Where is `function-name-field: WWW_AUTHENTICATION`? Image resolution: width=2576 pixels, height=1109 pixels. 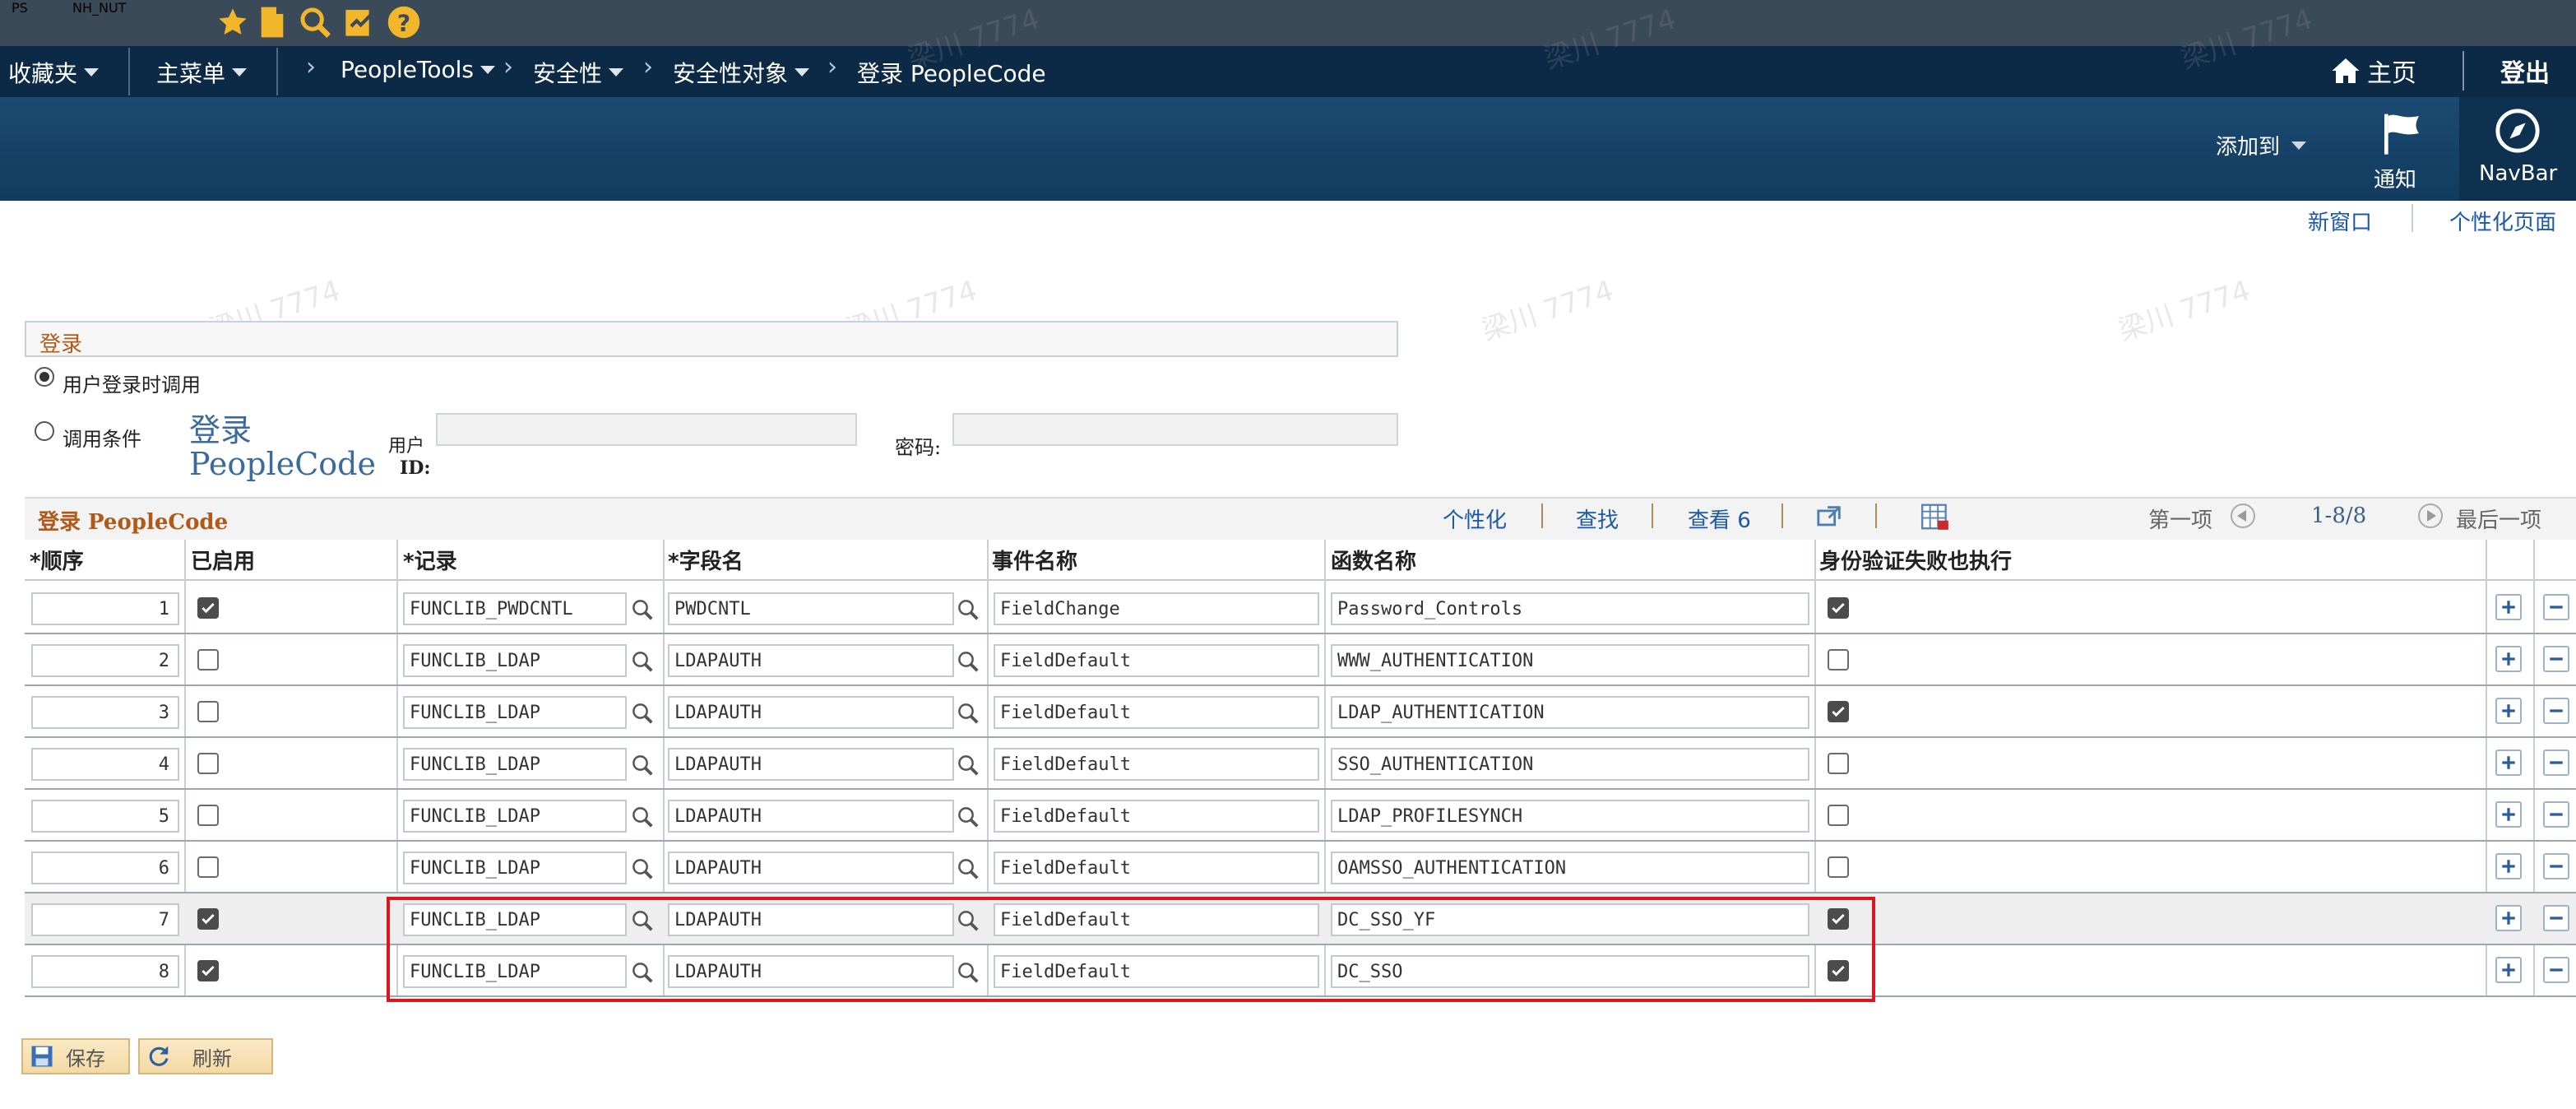
function-name-field: WWW_AUTHENTICATION is located at coordinates (1570, 660).